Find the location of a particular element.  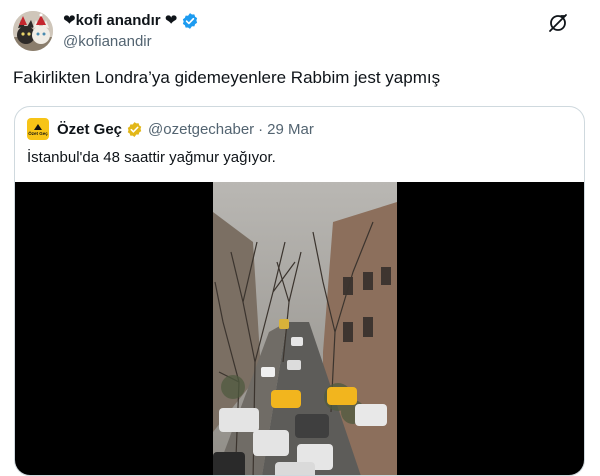

quoted-author-name: Özet Geç is located at coordinates (89, 129).